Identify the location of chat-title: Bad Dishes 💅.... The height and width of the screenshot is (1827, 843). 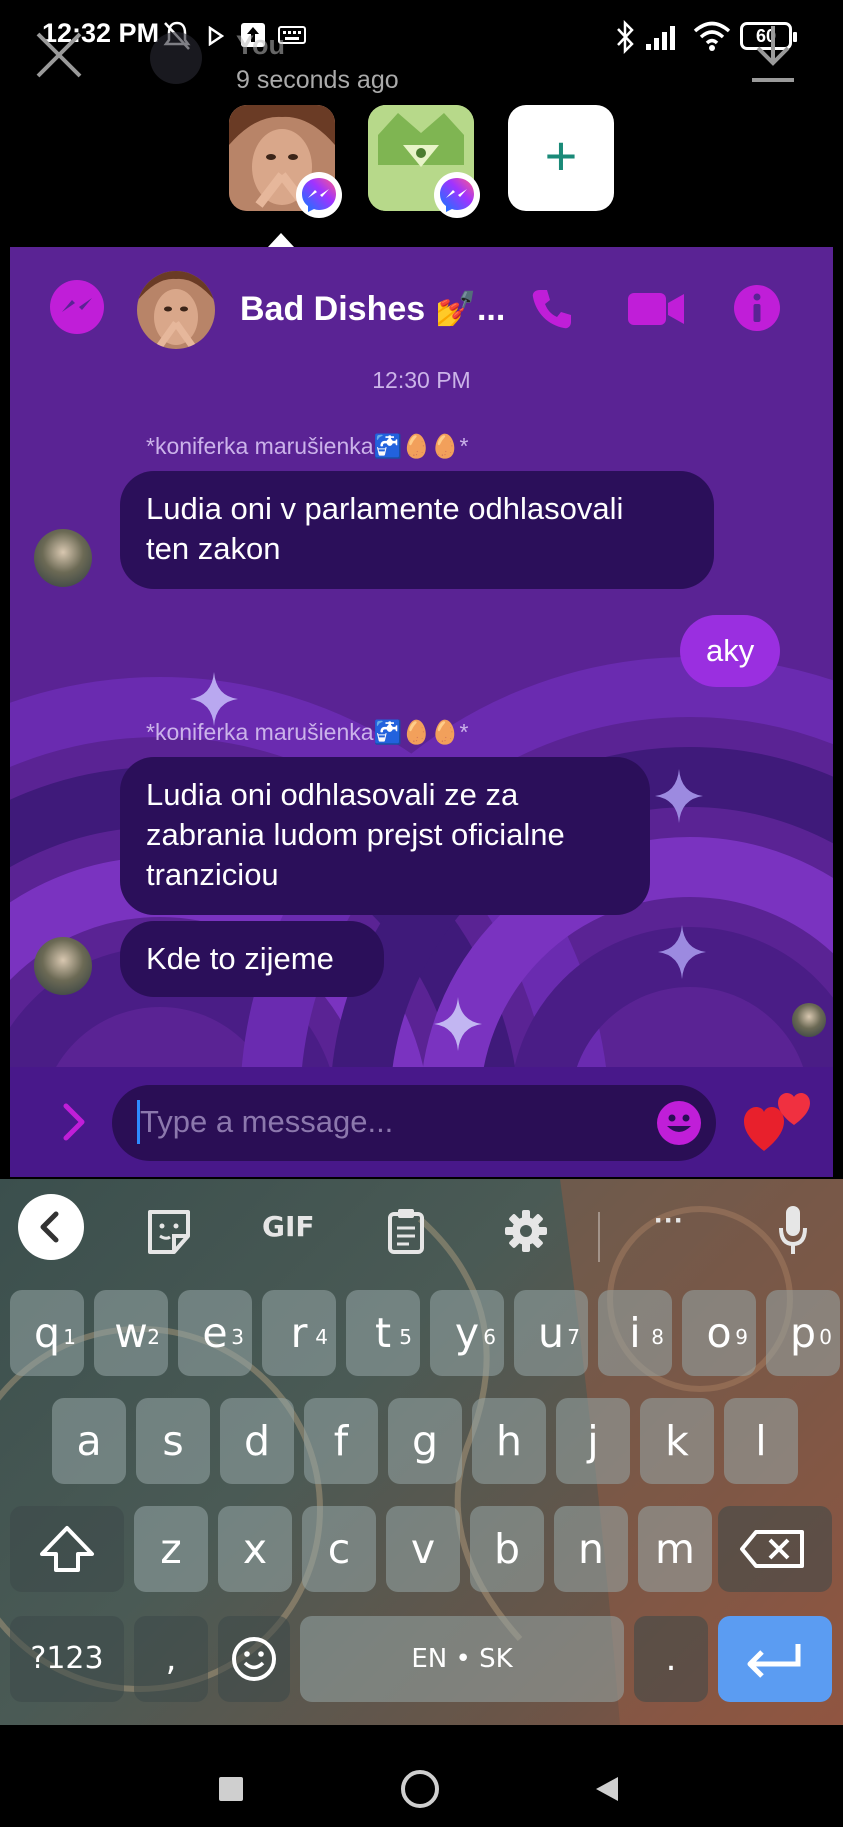
(372, 309).